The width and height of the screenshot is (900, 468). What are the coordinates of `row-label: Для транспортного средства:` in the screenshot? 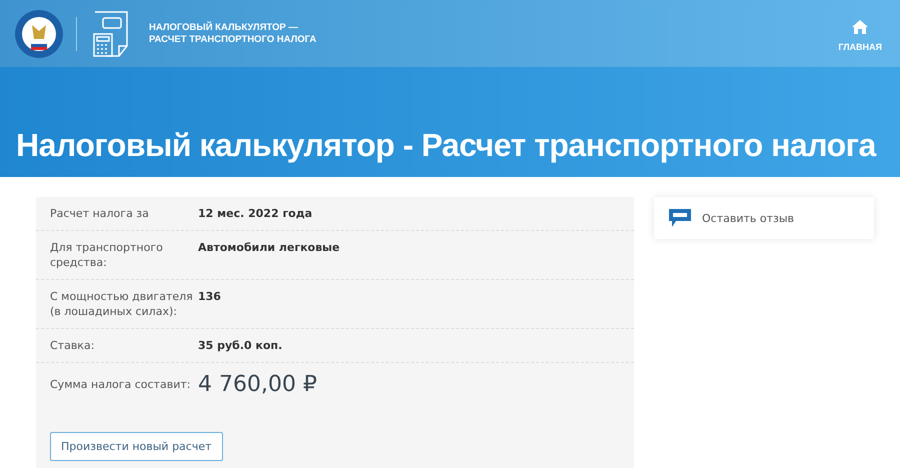 It's located at (107, 255).